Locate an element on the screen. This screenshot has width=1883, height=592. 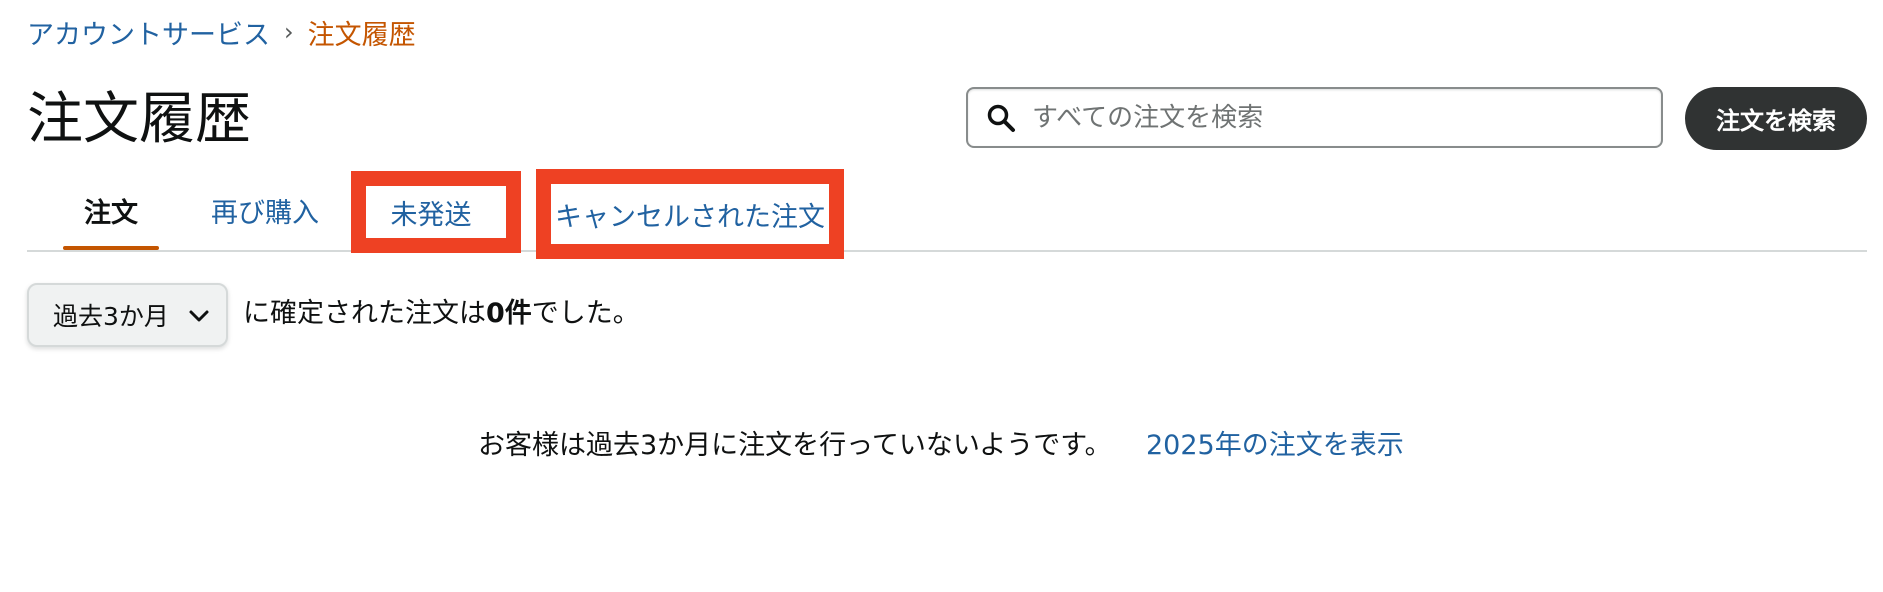
search-icon is located at coordinates (1001, 118).